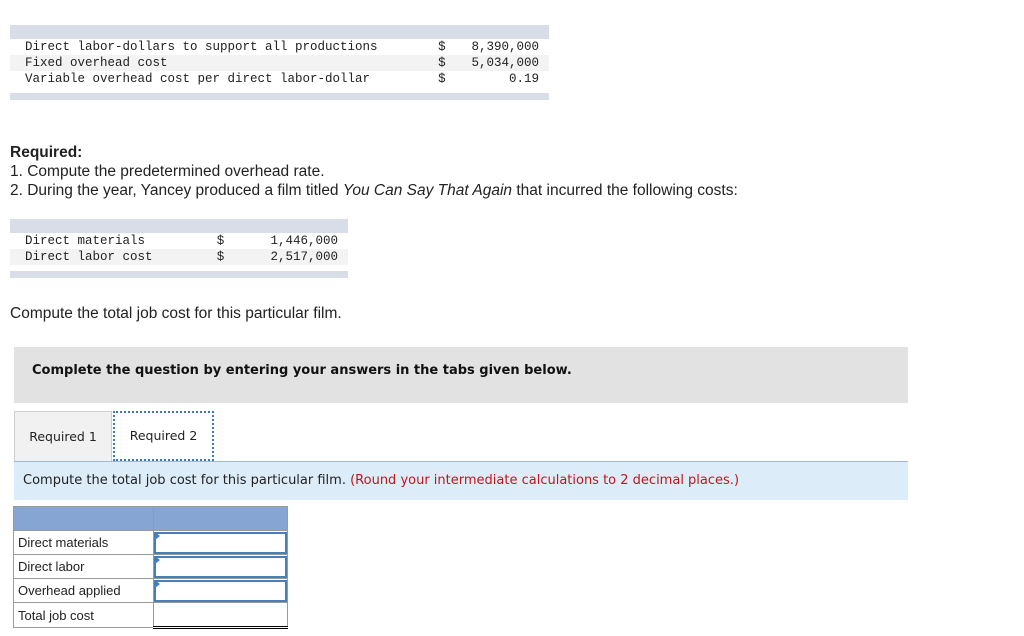 The image size is (1024, 636). I want to click on overhead-applied-input, so click(220, 590).